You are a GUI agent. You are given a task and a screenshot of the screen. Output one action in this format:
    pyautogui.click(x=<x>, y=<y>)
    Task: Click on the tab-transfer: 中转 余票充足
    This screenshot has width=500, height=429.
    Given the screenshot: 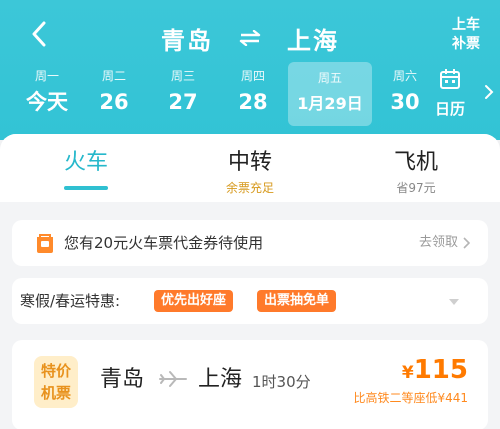 What is the action you would take?
    pyautogui.click(x=250, y=172)
    